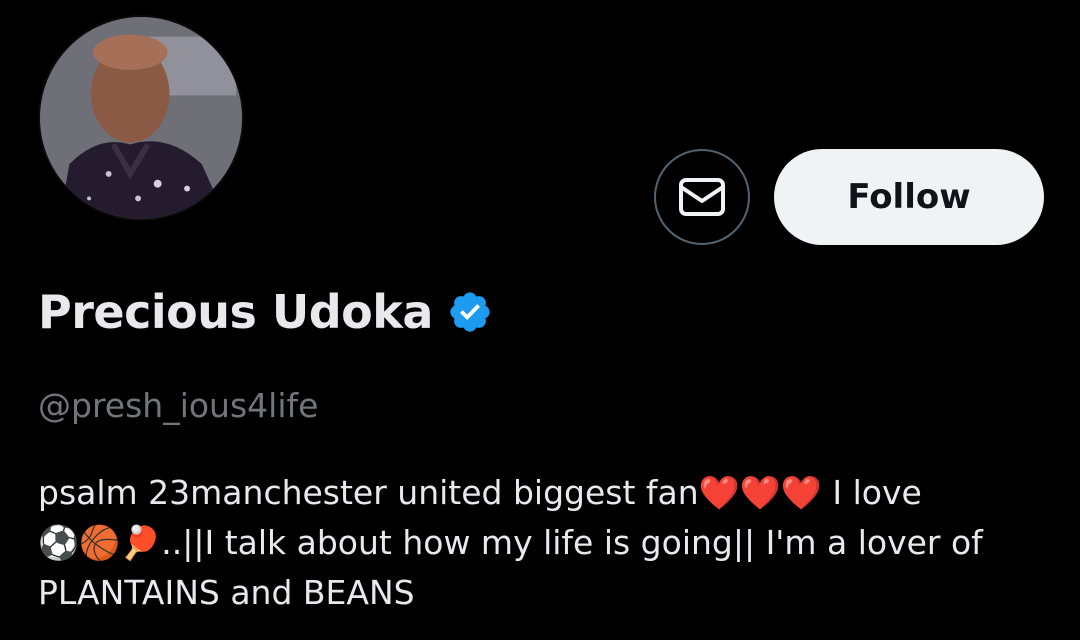 This screenshot has height=640, width=1080. I want to click on envelope-icon, so click(702, 197).